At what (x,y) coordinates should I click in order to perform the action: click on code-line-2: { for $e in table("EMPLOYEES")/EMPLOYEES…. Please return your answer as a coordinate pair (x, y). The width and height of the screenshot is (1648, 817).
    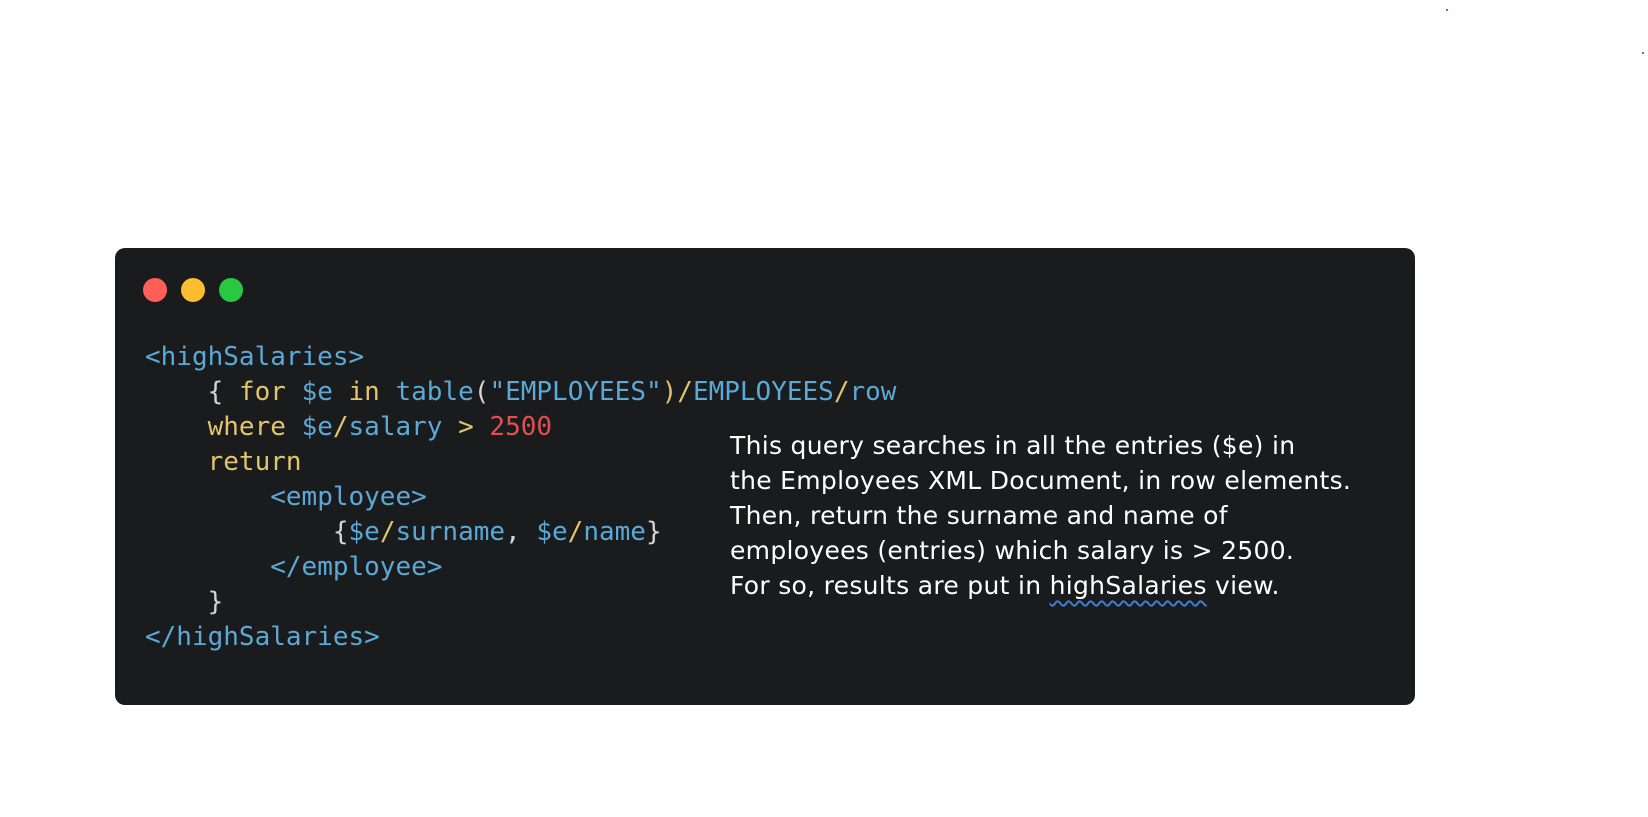
    Looking at the image, I should click on (521, 392).